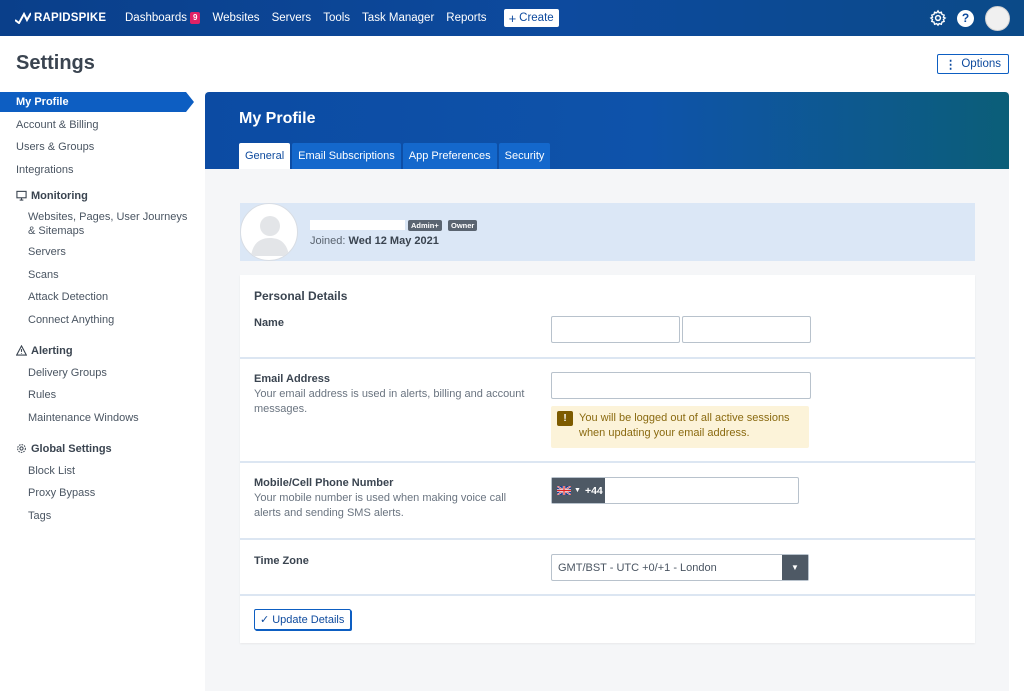 The image size is (1024, 691). I want to click on help-icon: ?, so click(965, 18).